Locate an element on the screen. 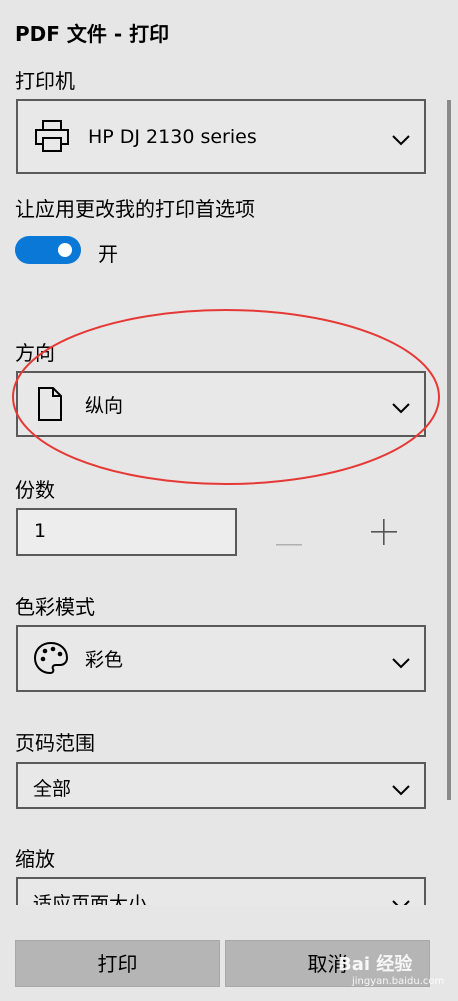  color-mode-dropdown: 彩色 is located at coordinates (221, 658).